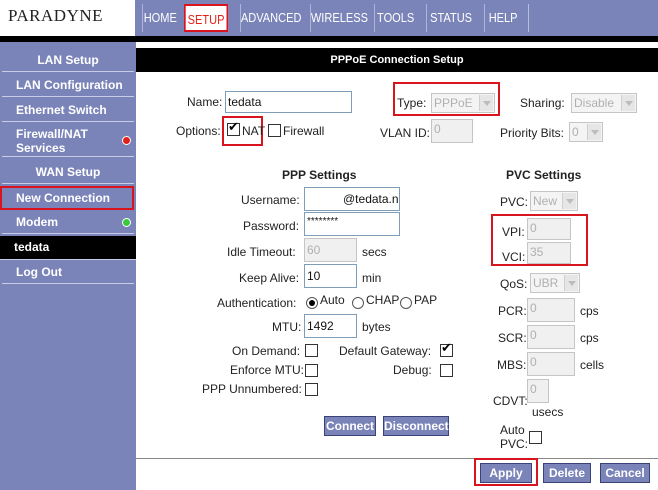 This screenshot has width=658, height=490. What do you see at coordinates (395, 18) in the screenshot?
I see `tab-tools: TOOLS` at bounding box center [395, 18].